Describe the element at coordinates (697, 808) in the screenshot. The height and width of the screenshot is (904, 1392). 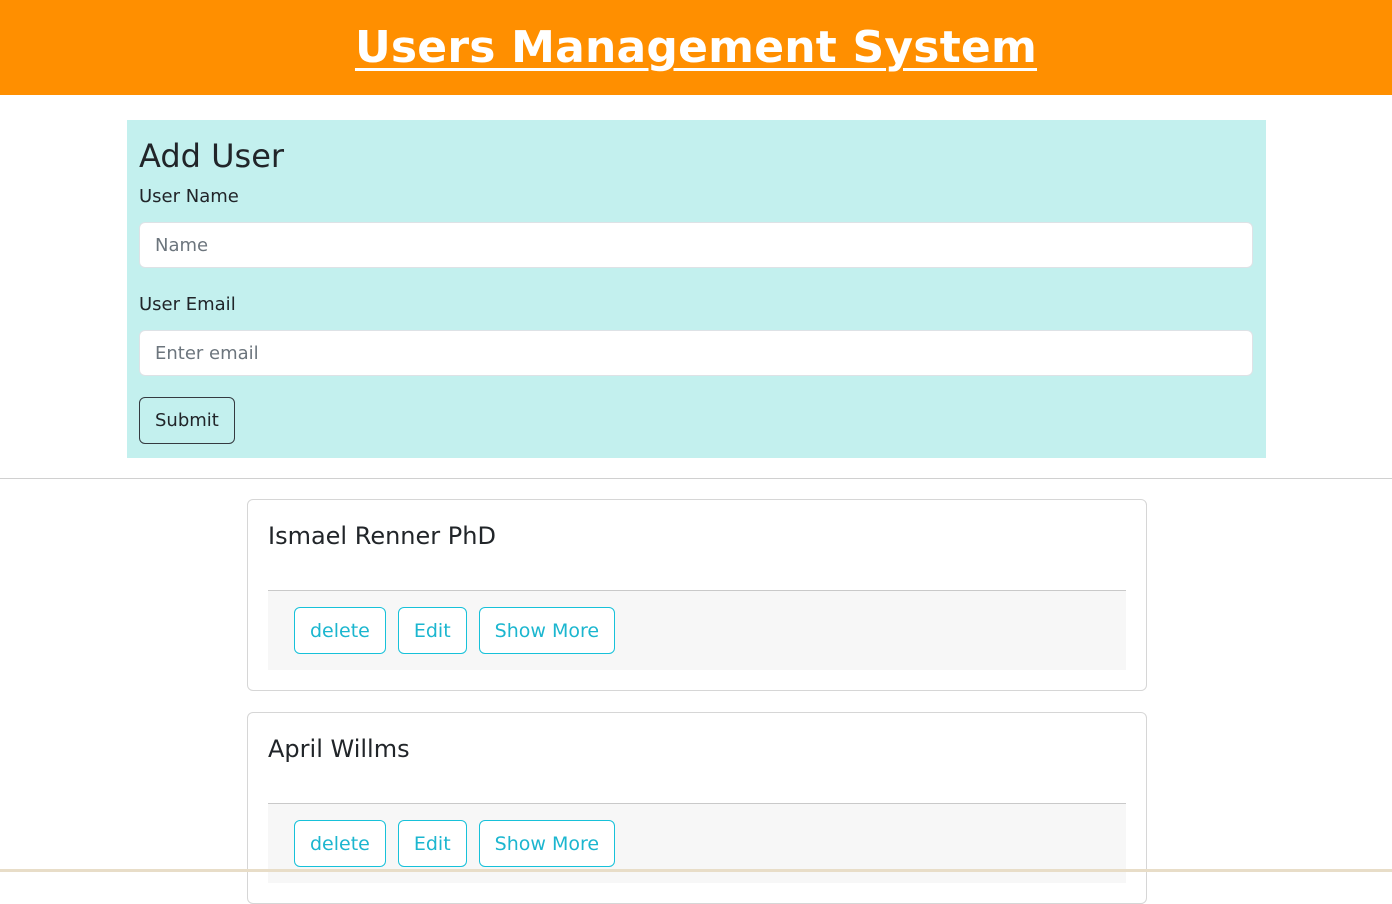
I see `user-card: April Willms delete Edit Show More` at that location.